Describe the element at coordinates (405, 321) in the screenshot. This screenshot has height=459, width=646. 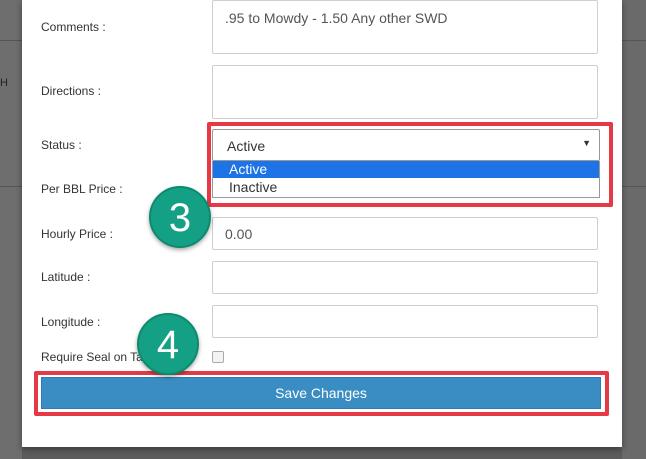
I see `longitude-input` at that location.